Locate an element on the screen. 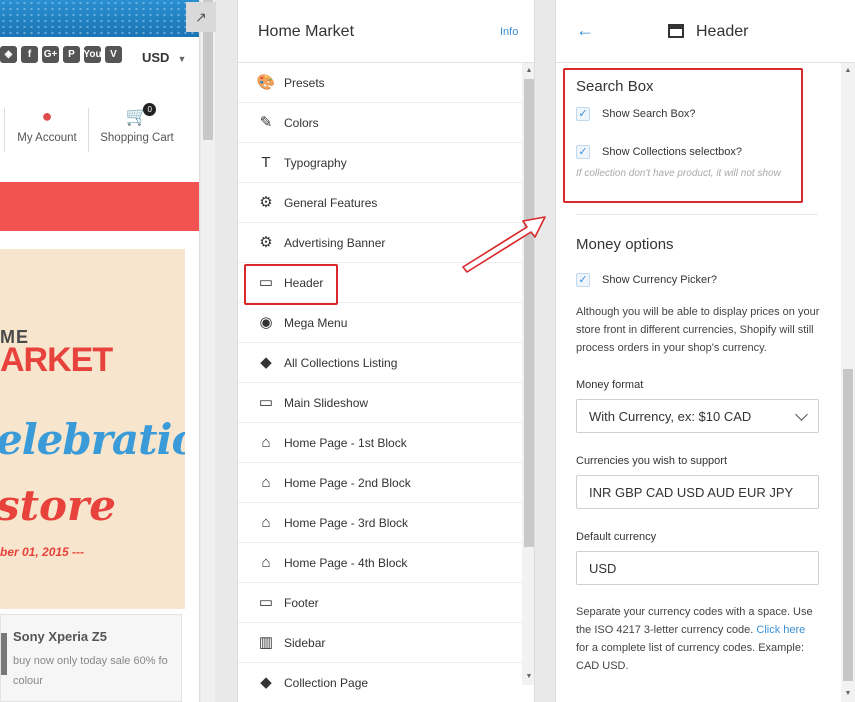 Image resolution: width=855 pixels, height=702 pixels. cart-icon: 🛒 0 is located at coordinates (141, 114).